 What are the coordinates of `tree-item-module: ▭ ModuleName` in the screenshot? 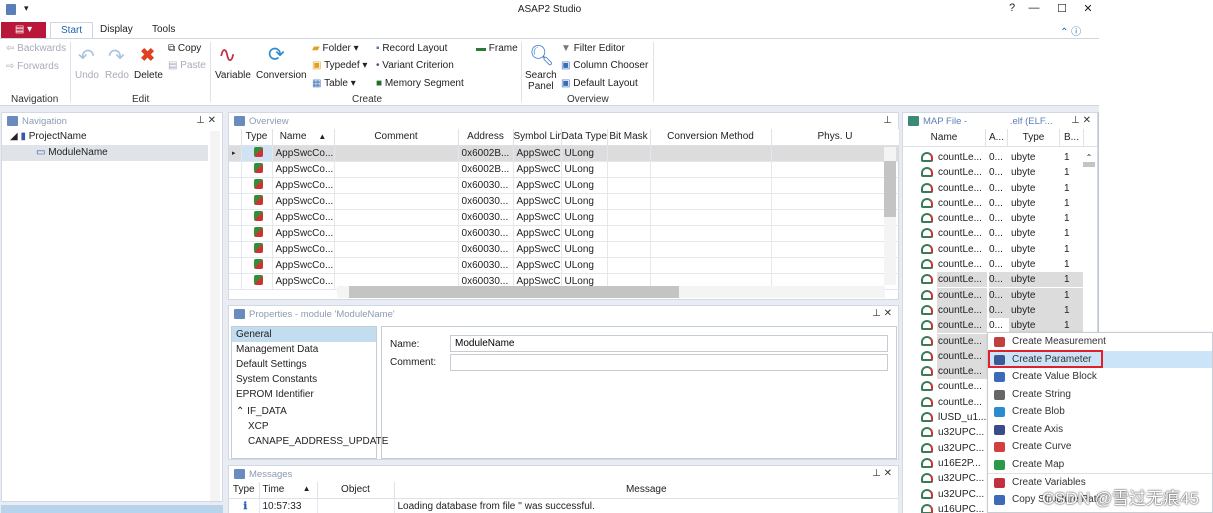 It's located at (105, 153).